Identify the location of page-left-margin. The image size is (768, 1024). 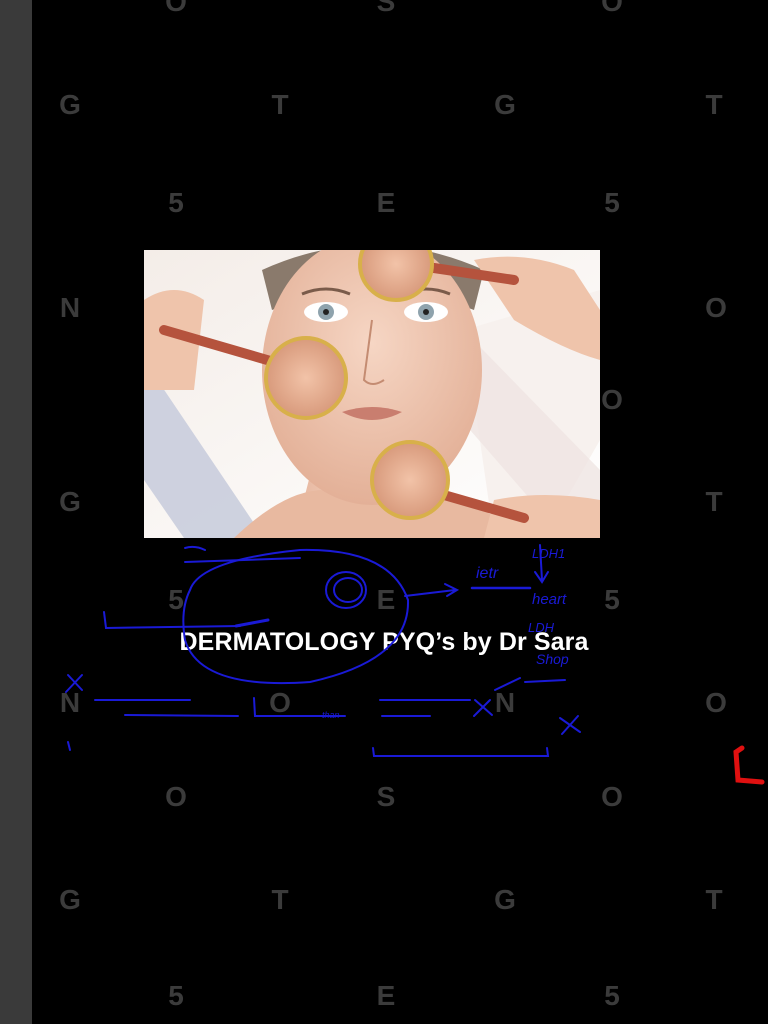
(16, 512).